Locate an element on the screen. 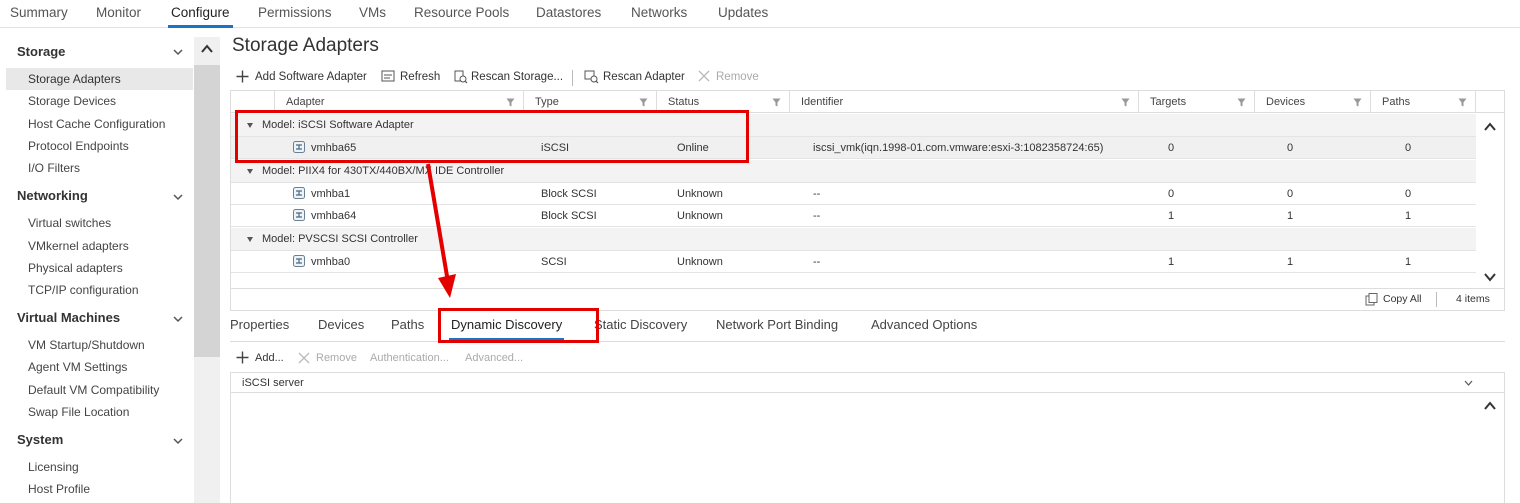 Image resolution: width=1520 pixels, height=503 pixels. iscsi-server-column-header: iSCSI server is located at coordinates (867, 383).